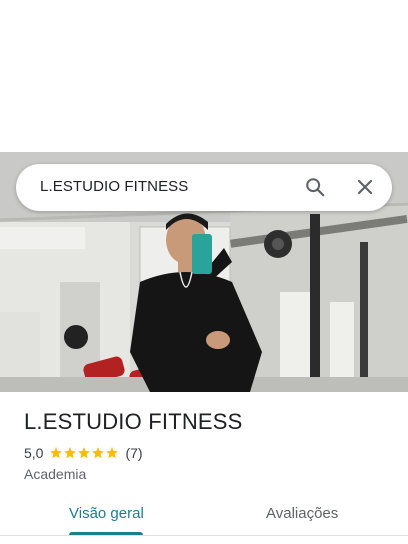  What do you see at coordinates (365, 187) in the screenshot?
I see `close-icon` at bounding box center [365, 187].